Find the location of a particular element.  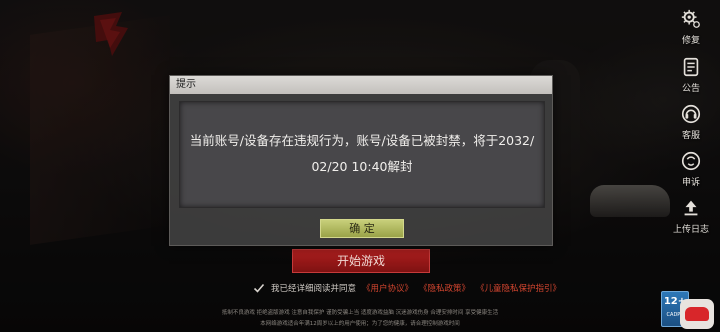

dialog-header: 提示 is located at coordinates (361, 85).